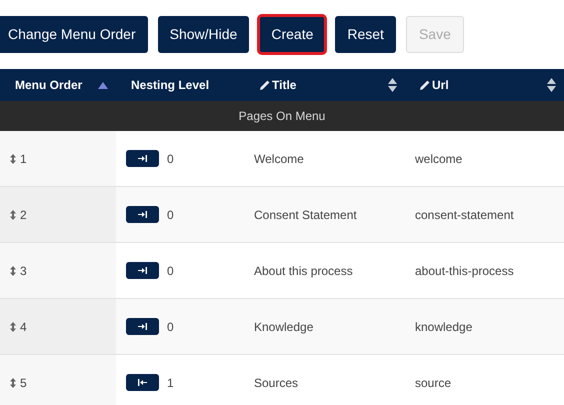 This screenshot has width=564, height=405. I want to click on column-title: Url, so click(440, 85).